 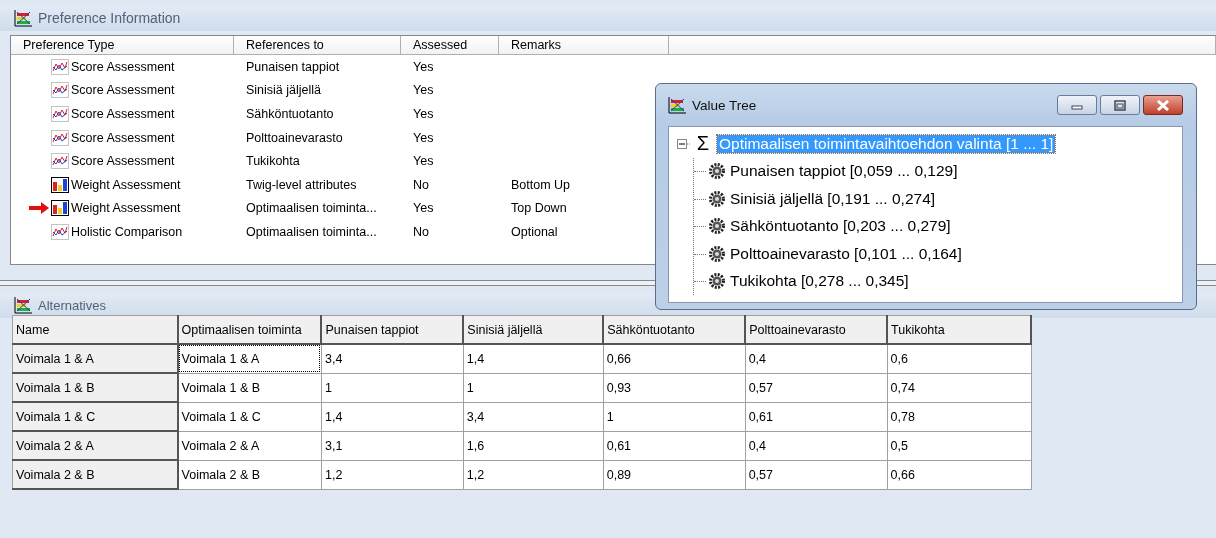 What do you see at coordinates (541, 184) in the screenshot?
I see `table-cell-text: Bottom Up` at bounding box center [541, 184].